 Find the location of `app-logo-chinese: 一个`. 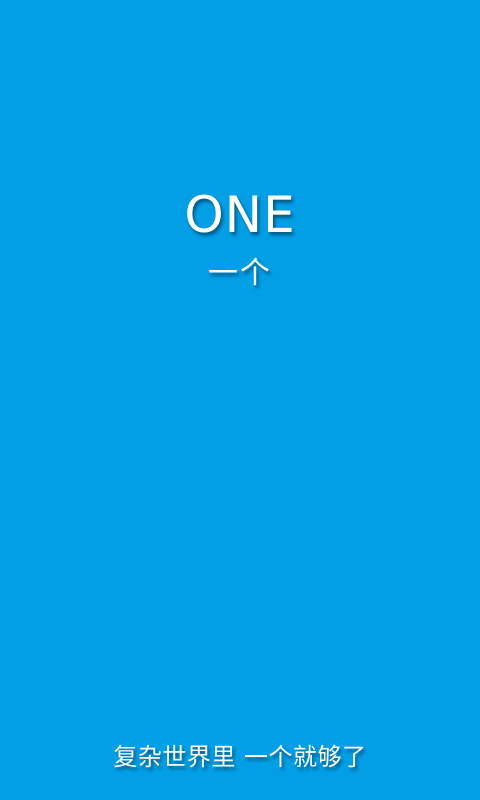

app-logo-chinese: 一个 is located at coordinates (240, 273).